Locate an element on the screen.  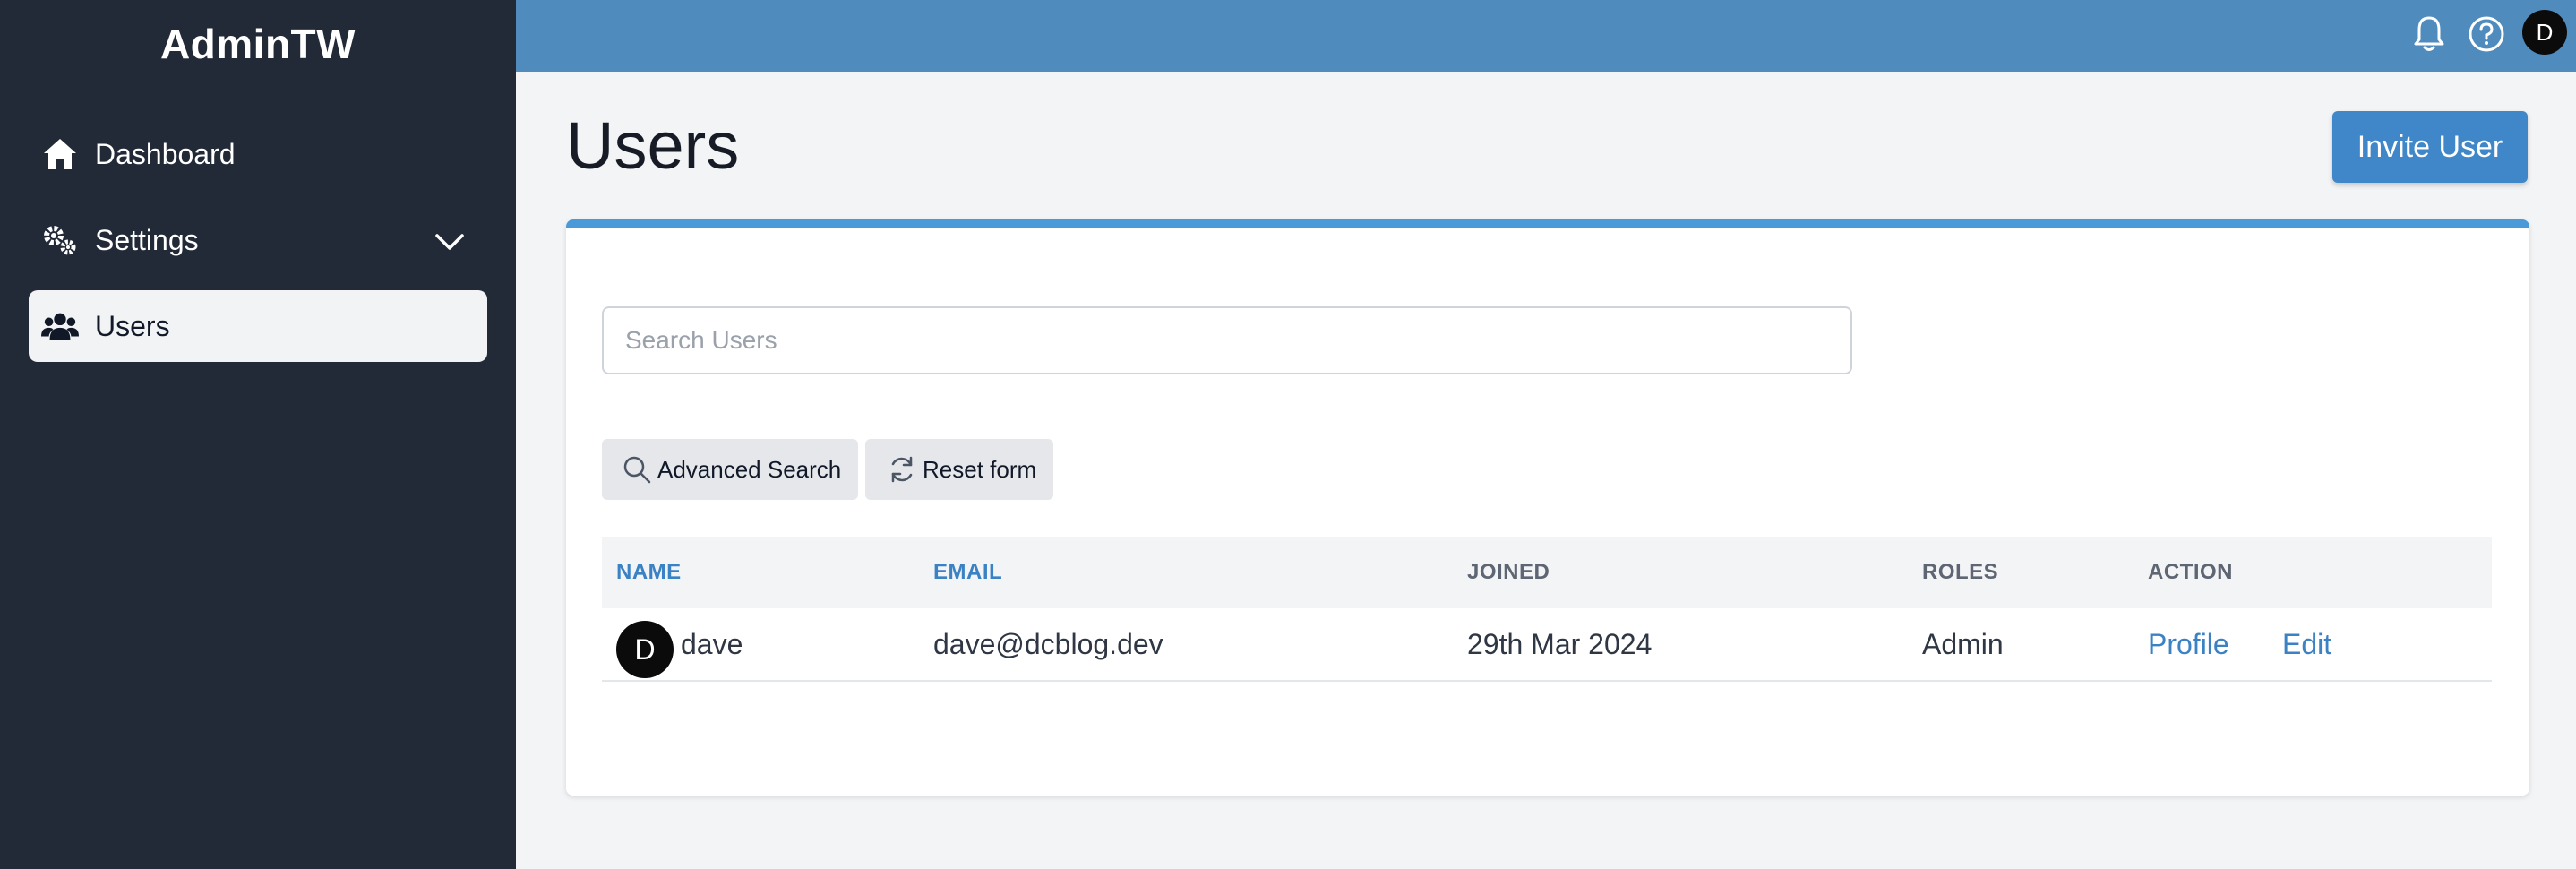
edit-link: Edit is located at coordinates (2306, 644).